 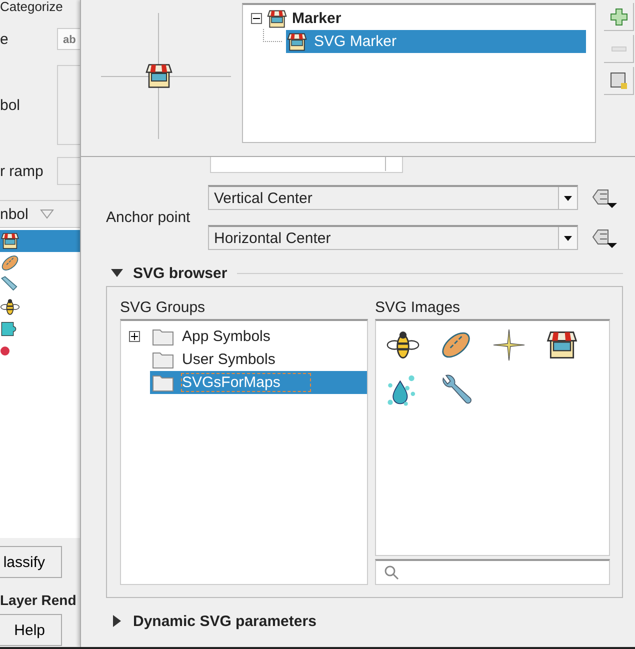 What do you see at coordinates (4, 39) in the screenshot?
I see `field-label: e` at bounding box center [4, 39].